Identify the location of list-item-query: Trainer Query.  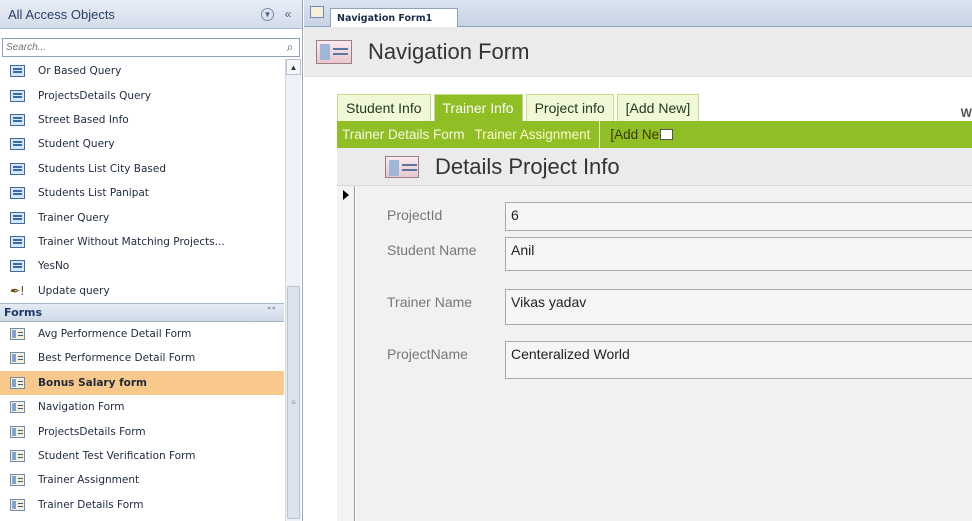
(142, 217).